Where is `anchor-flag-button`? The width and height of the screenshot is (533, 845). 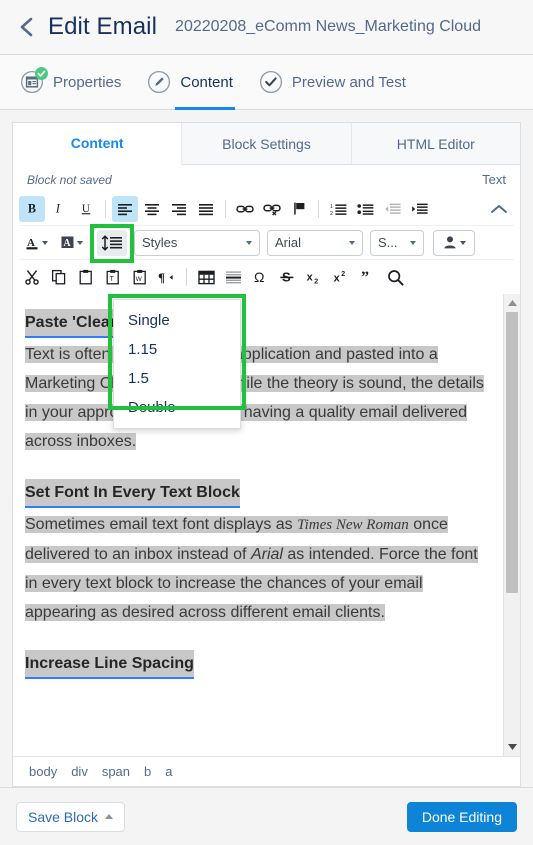 anchor-flag-button is located at coordinates (299, 209).